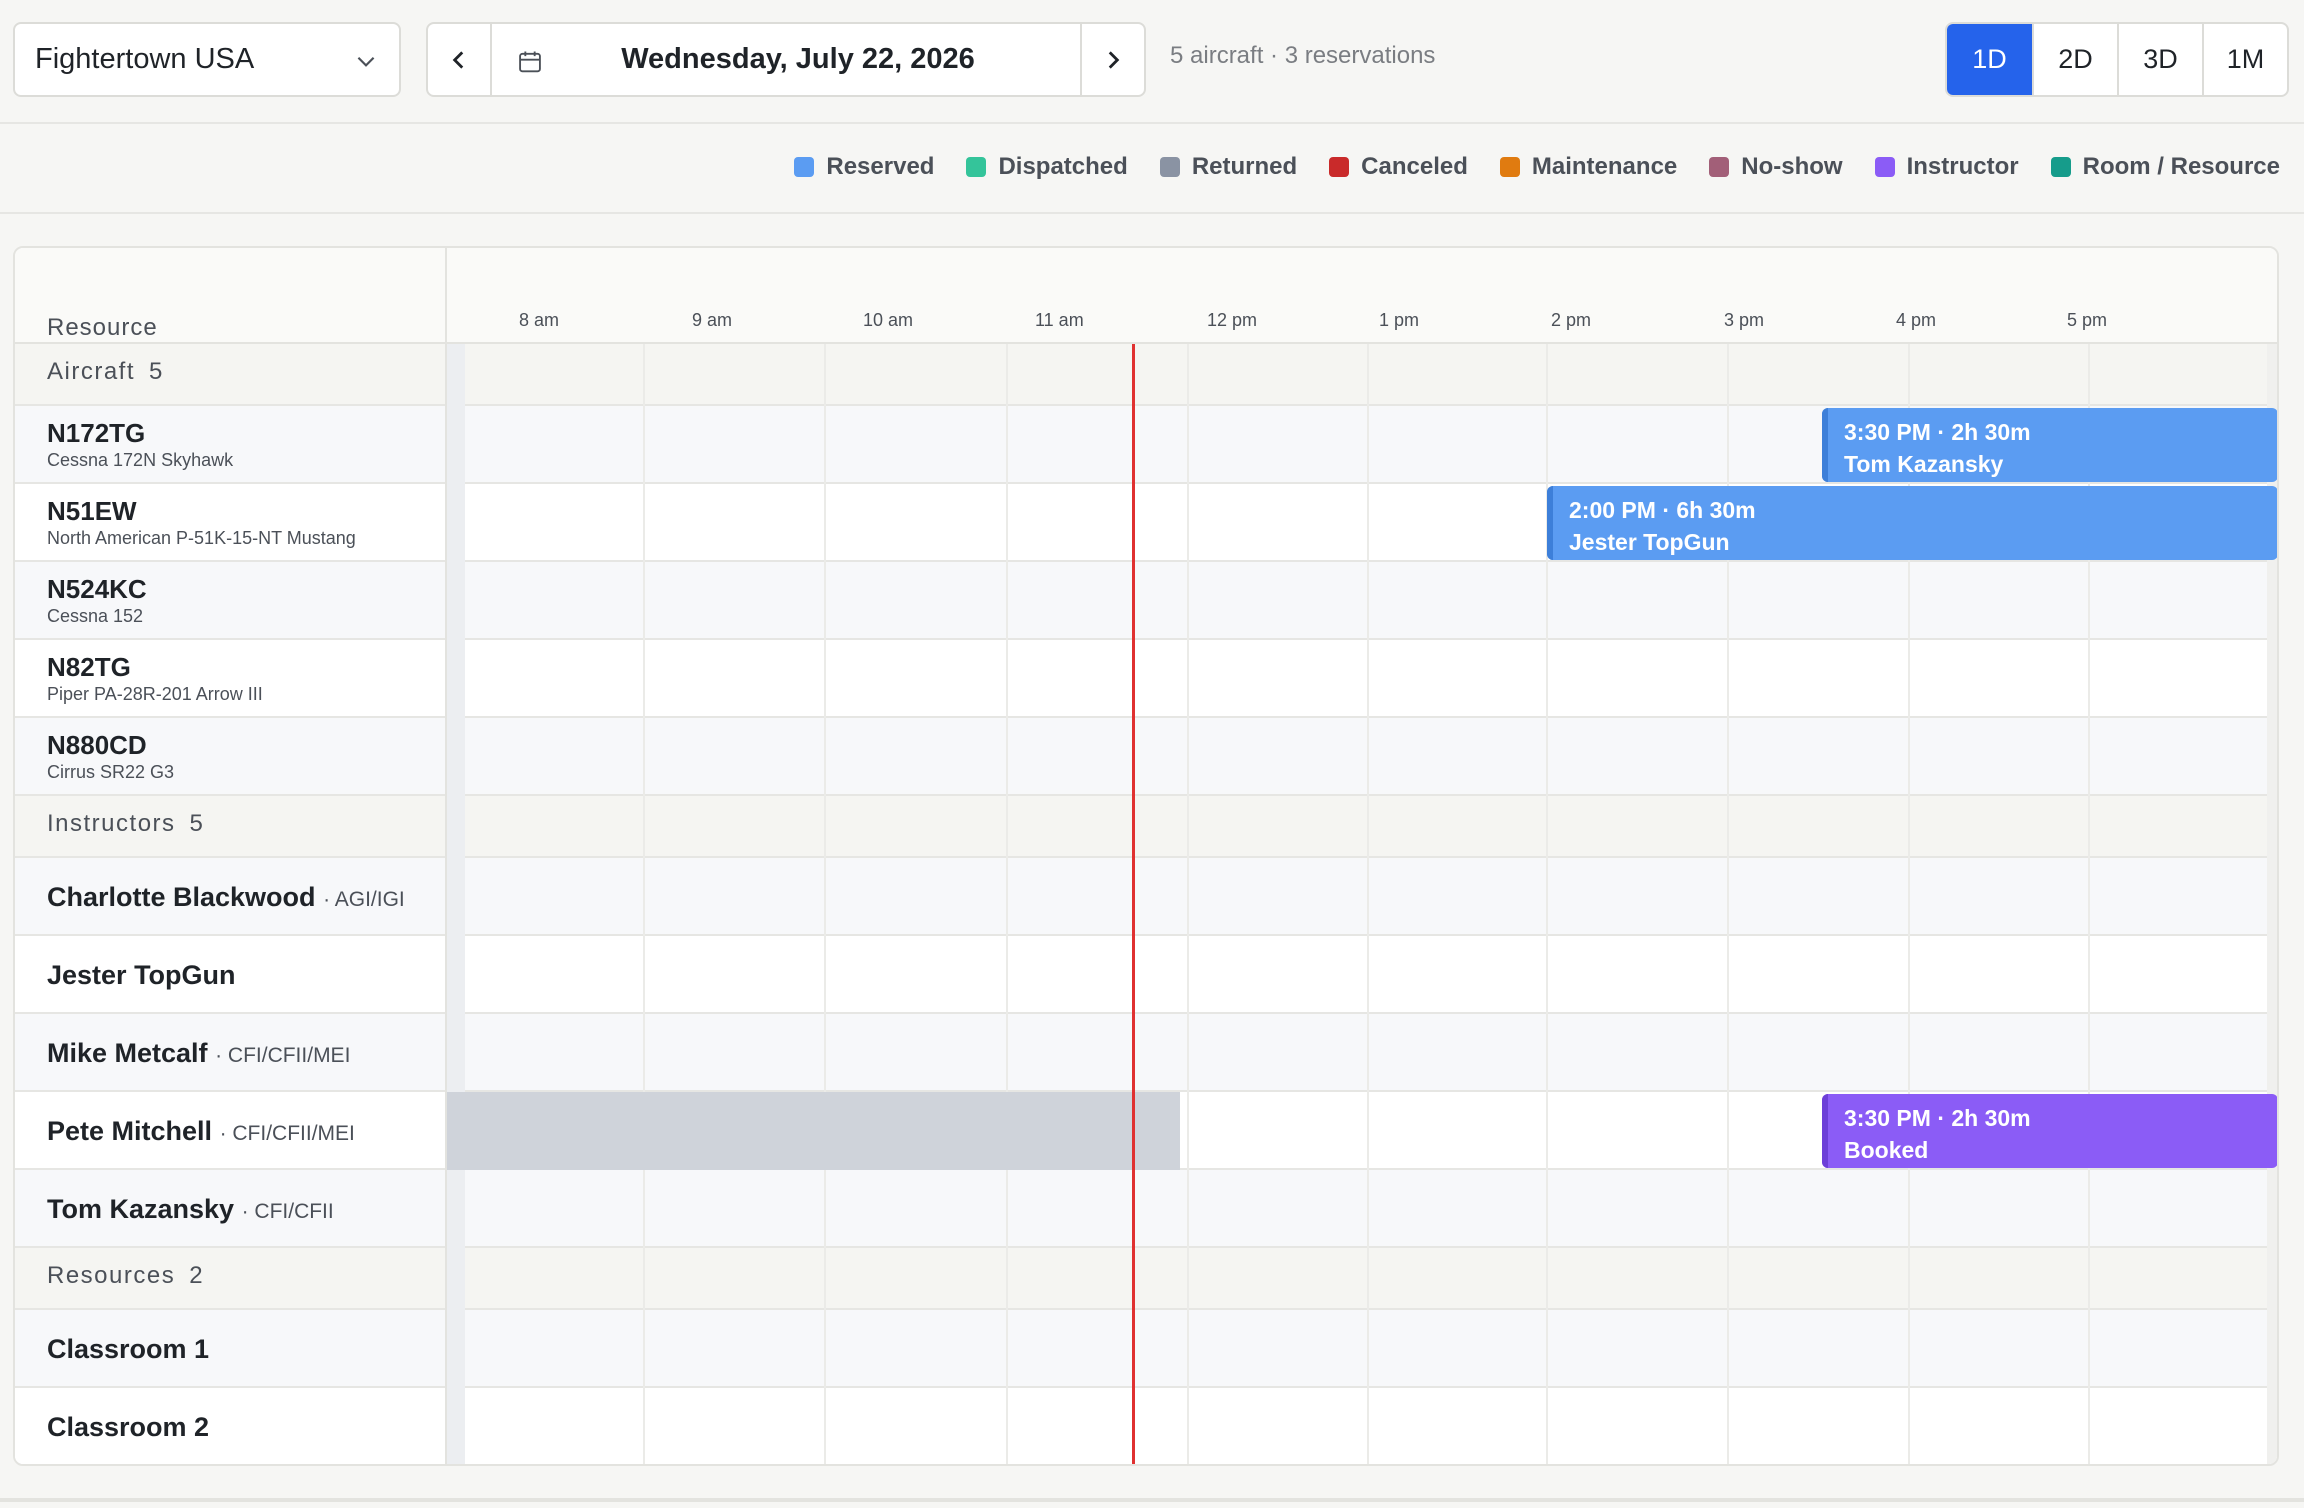  What do you see at coordinates (1146, 1426) in the screenshot?
I see `resource-row-classroom-2: Classroom 2` at bounding box center [1146, 1426].